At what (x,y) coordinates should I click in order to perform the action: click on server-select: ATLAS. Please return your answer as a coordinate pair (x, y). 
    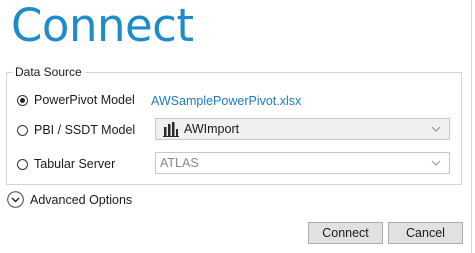
    Looking at the image, I should click on (302, 163).